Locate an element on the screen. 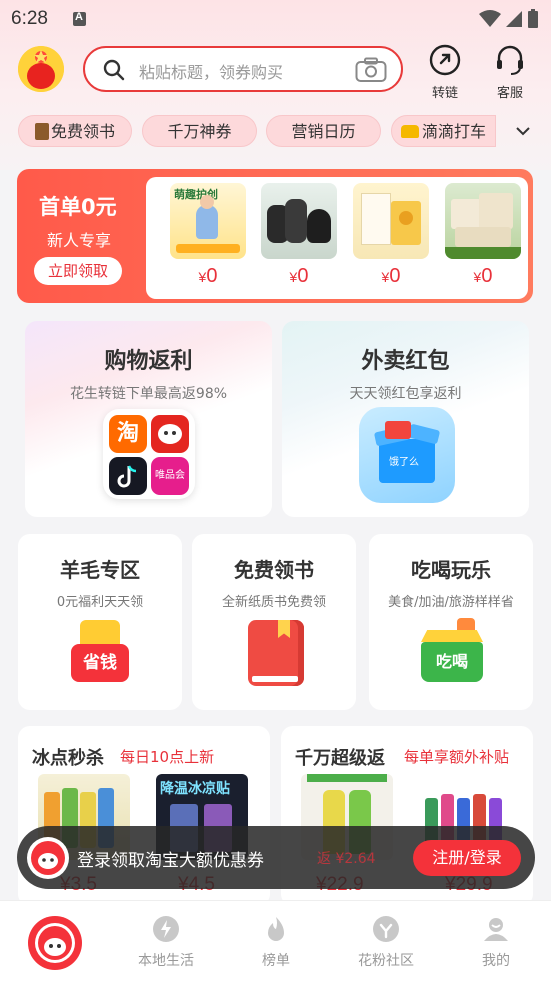 The height and width of the screenshot is (981, 551). tab-home is located at coordinates (55, 943).